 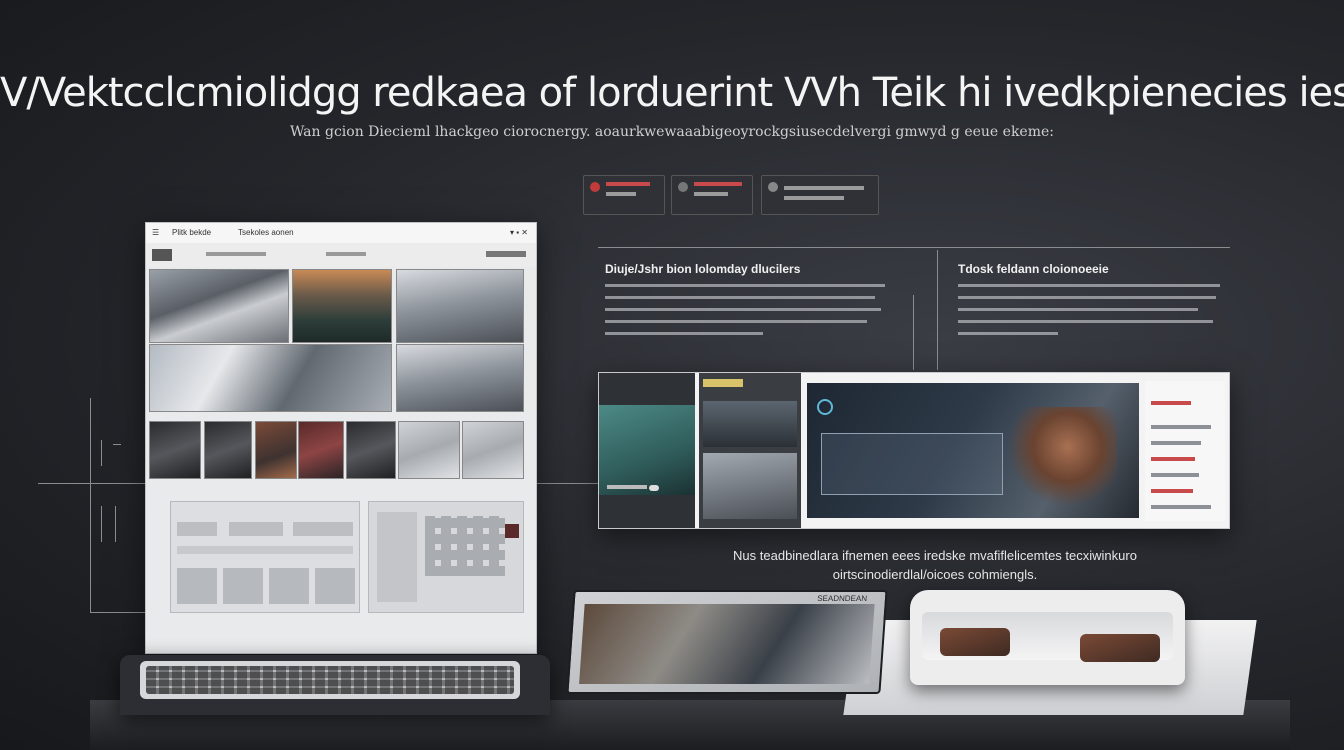 I want to click on toolbar-label: Tsekoles aonen, so click(x=266, y=232).